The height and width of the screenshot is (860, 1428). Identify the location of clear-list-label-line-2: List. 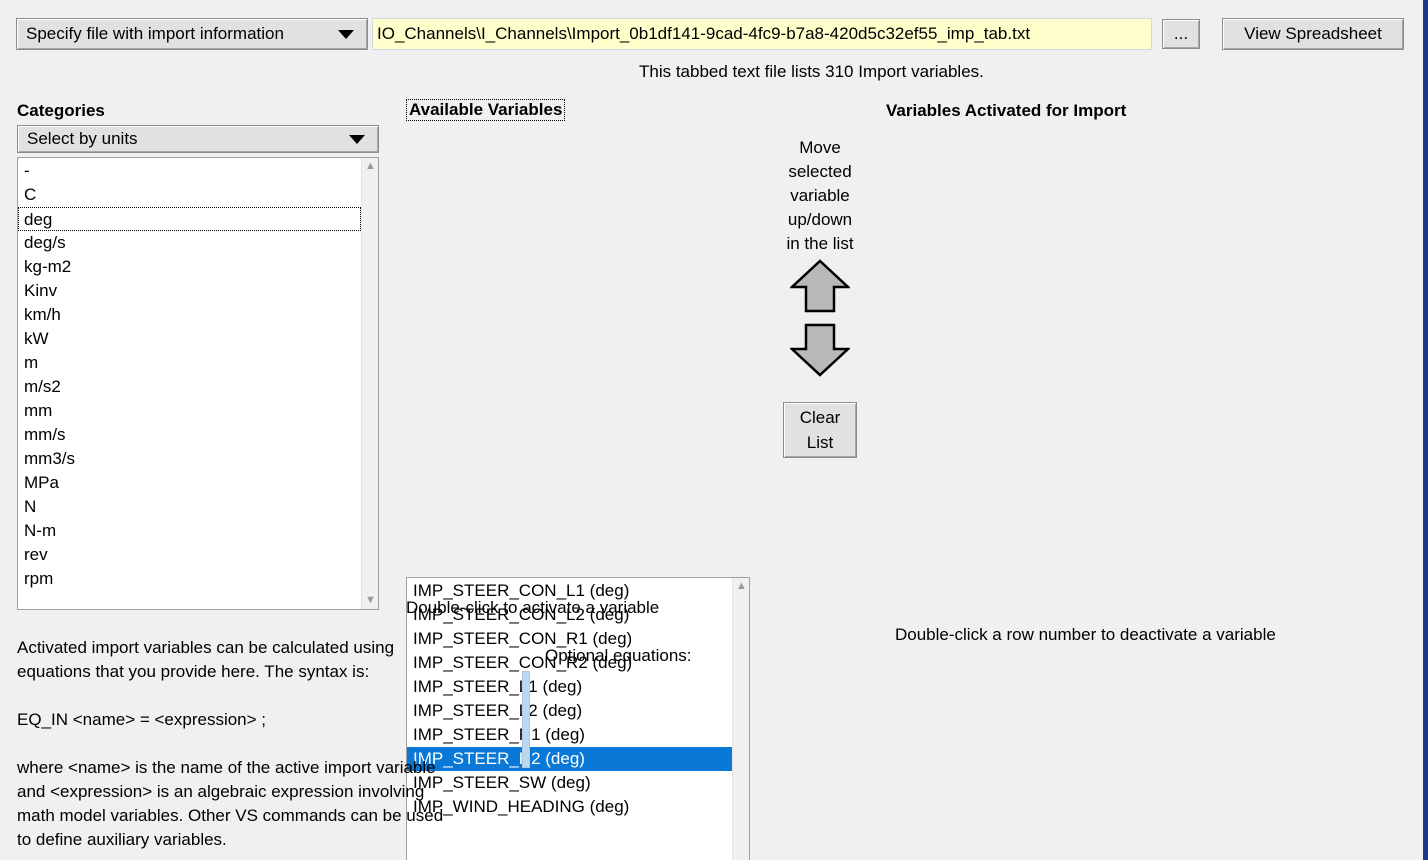
(820, 442).